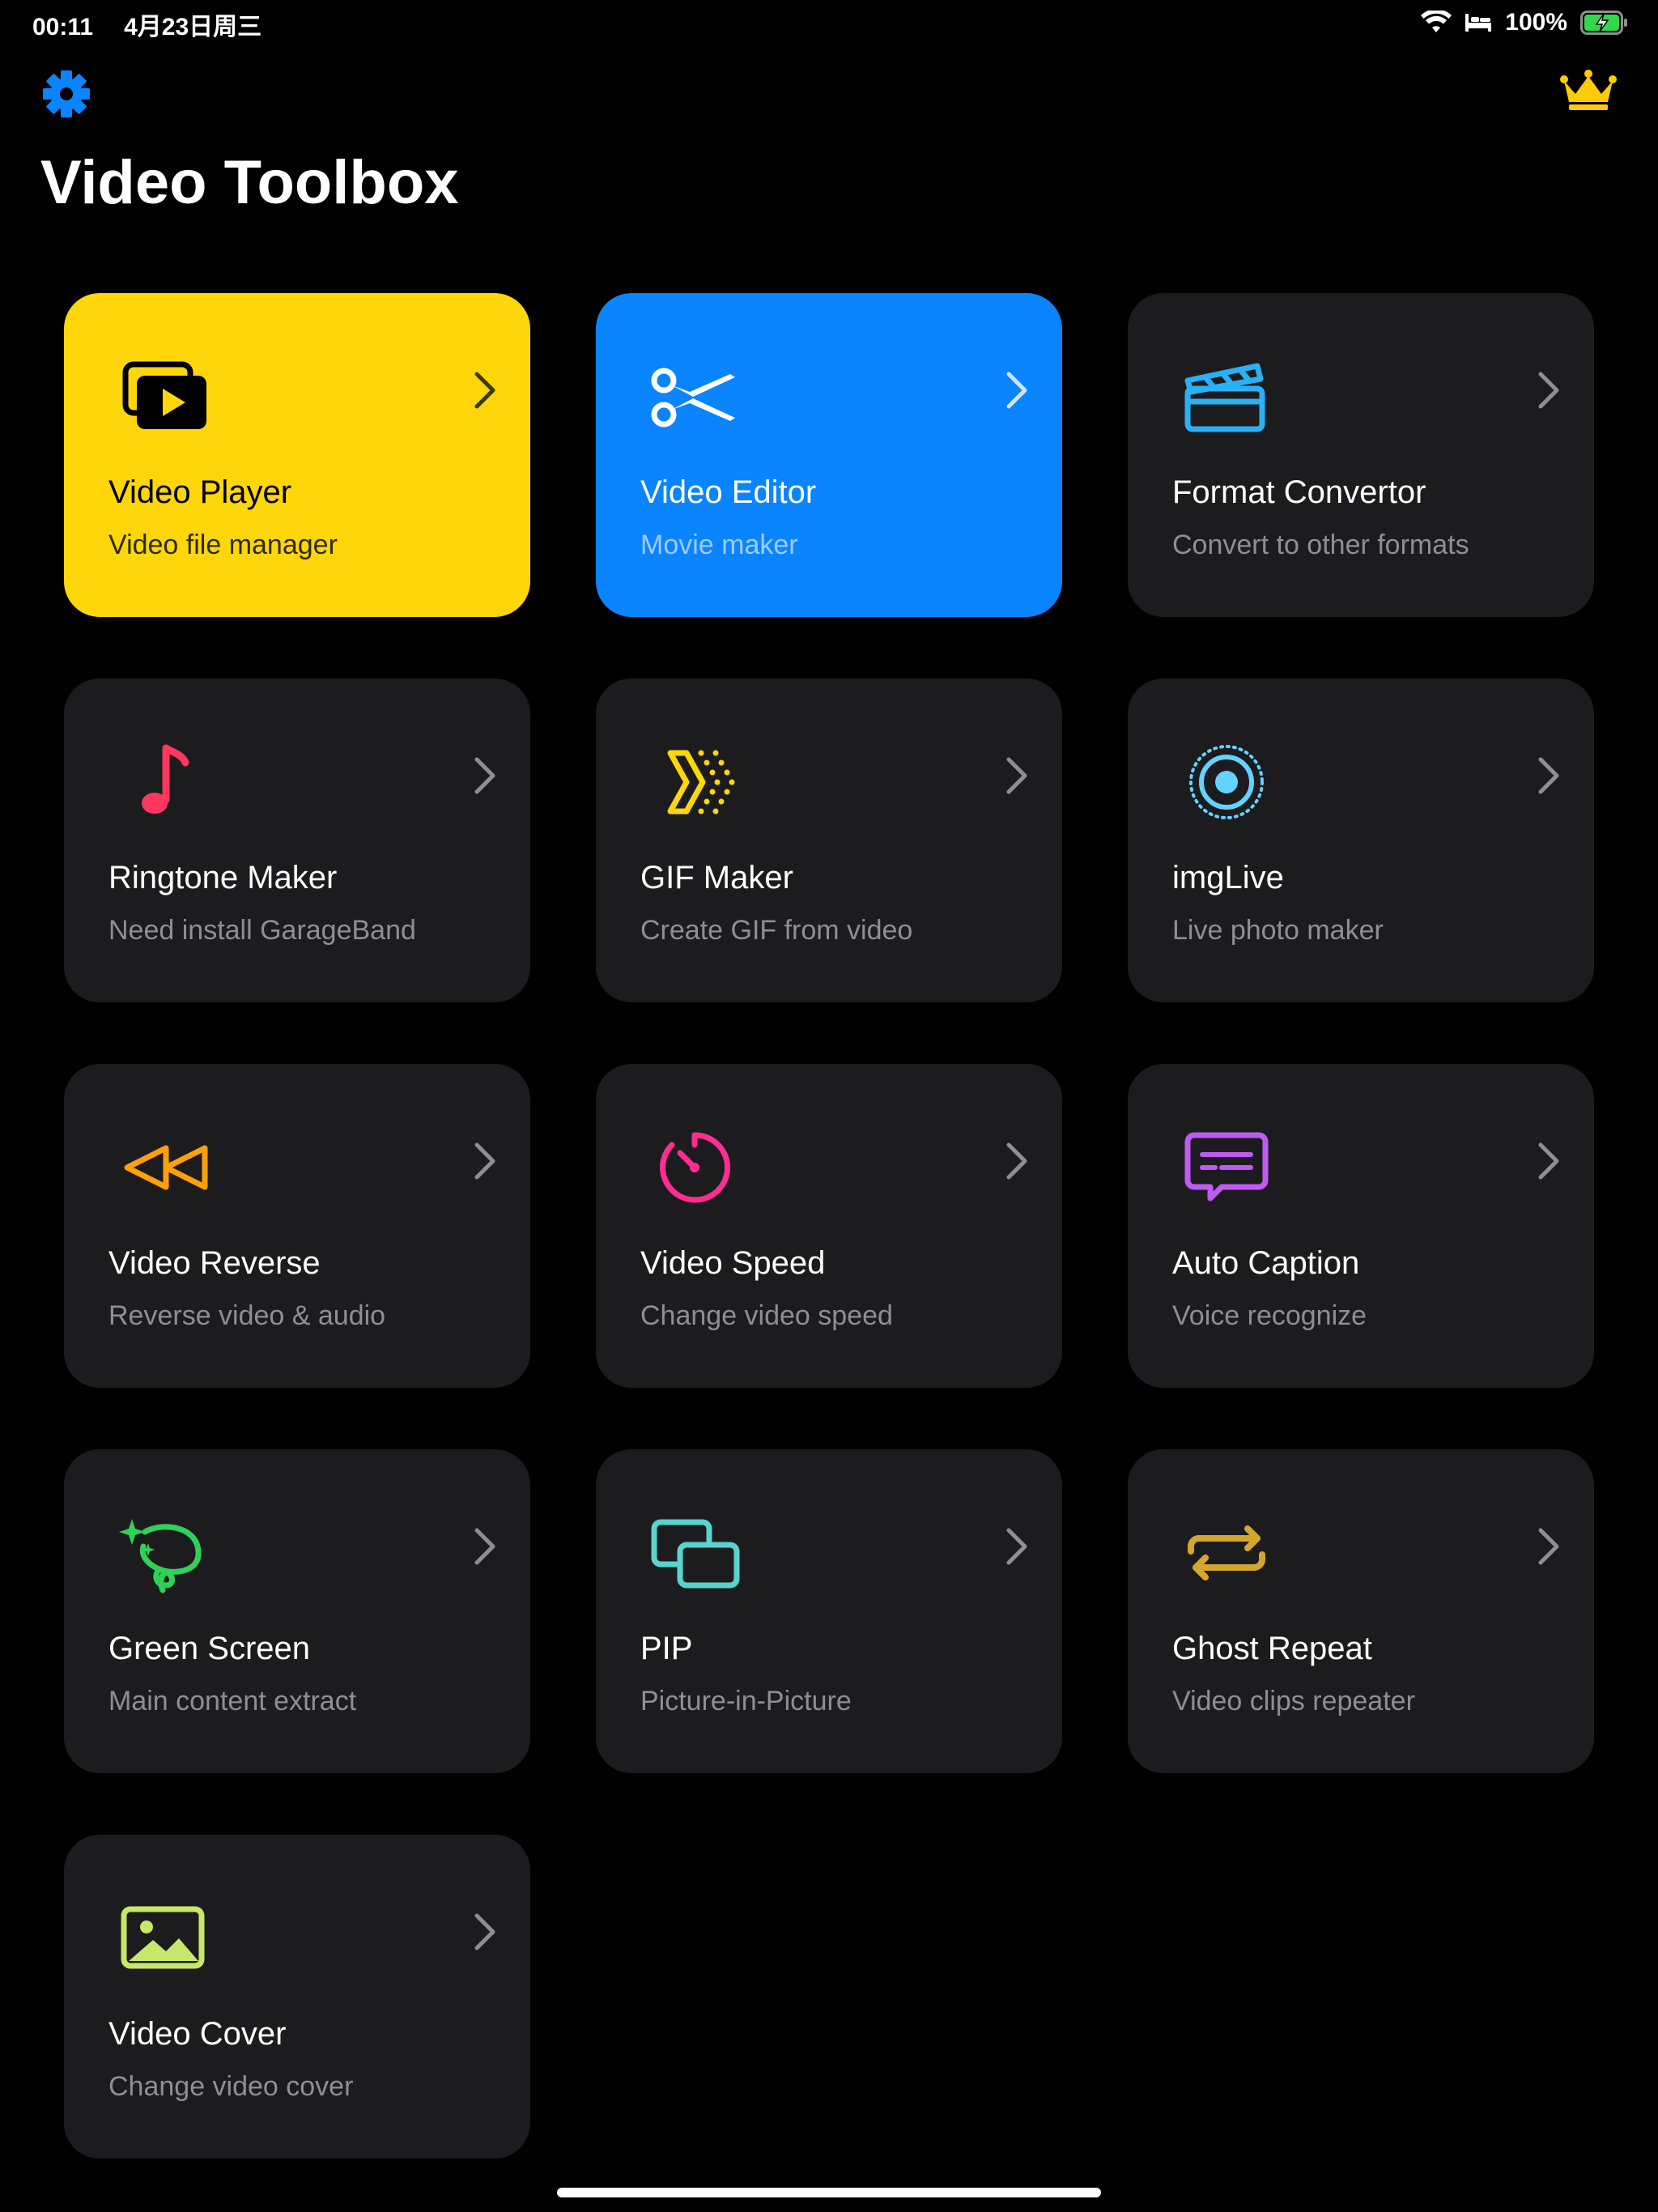  I want to click on video-files-icon, so click(163, 395).